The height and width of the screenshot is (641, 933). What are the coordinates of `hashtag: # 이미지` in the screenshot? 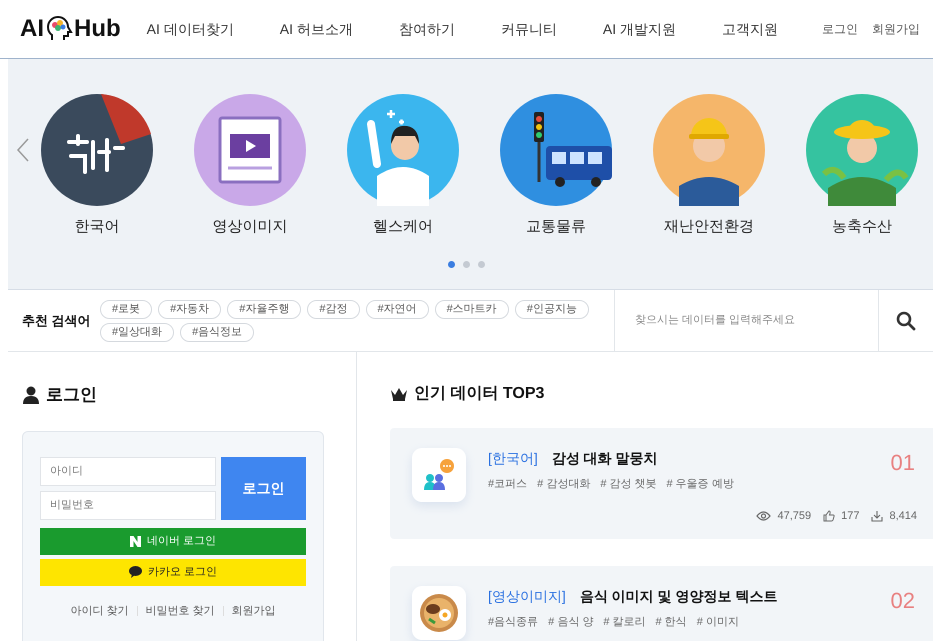 It's located at (717, 622).